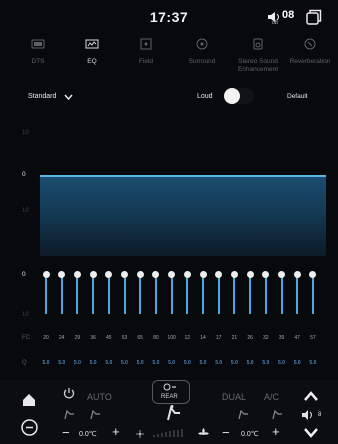  I want to click on eq-band-frequency: 17, so click(218, 338).